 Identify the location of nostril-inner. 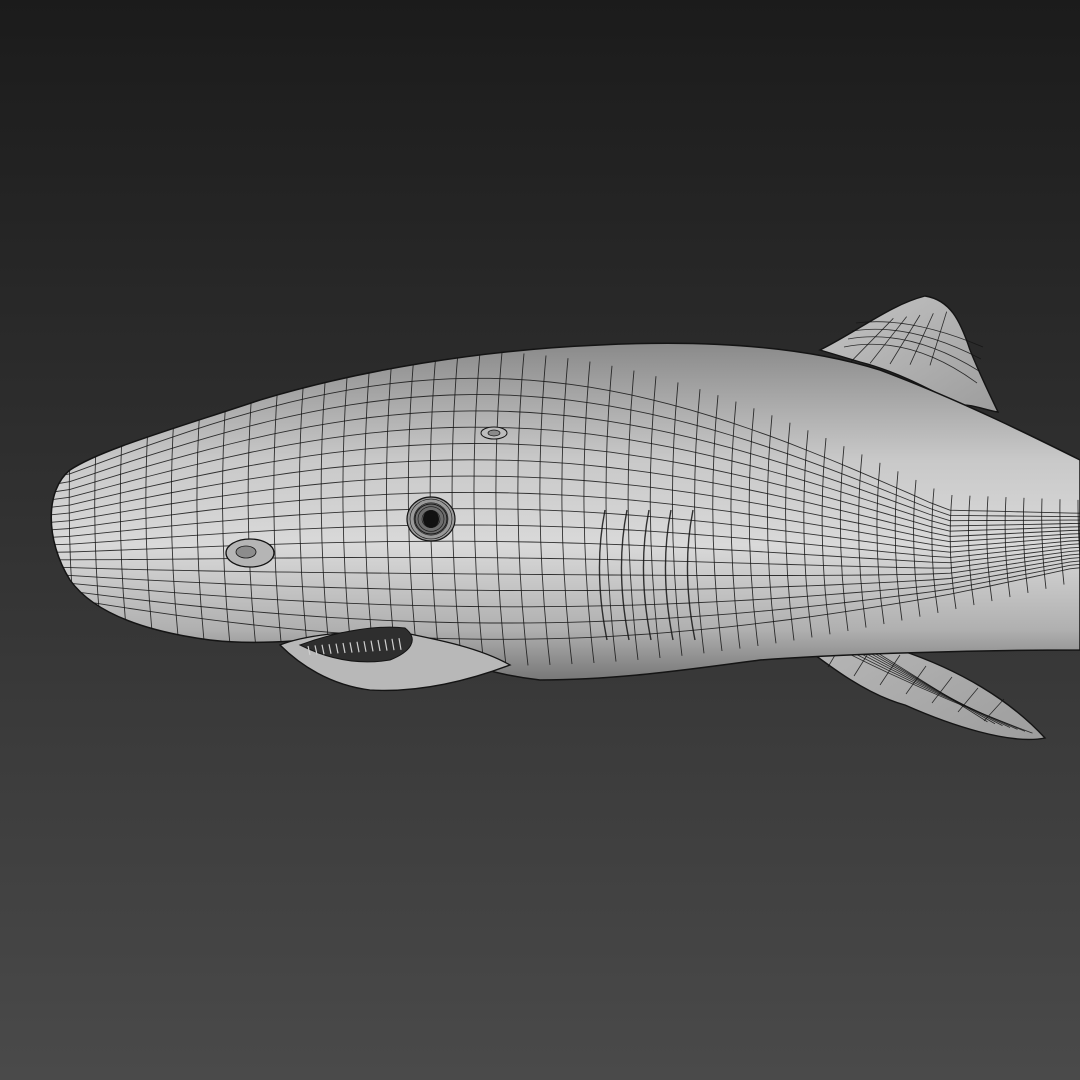
(246, 552).